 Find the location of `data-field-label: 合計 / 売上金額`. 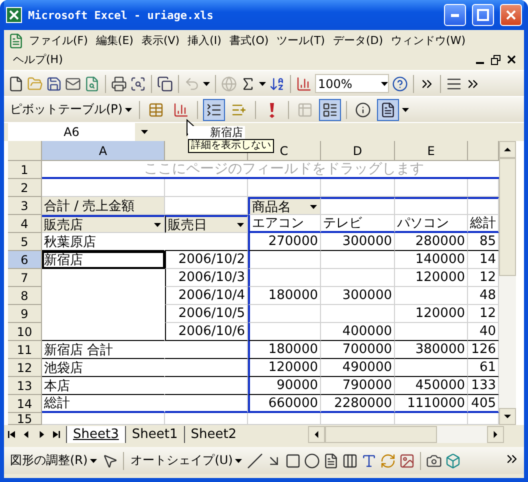

data-field-label: 合計 / 売上金額 is located at coordinates (103, 206).